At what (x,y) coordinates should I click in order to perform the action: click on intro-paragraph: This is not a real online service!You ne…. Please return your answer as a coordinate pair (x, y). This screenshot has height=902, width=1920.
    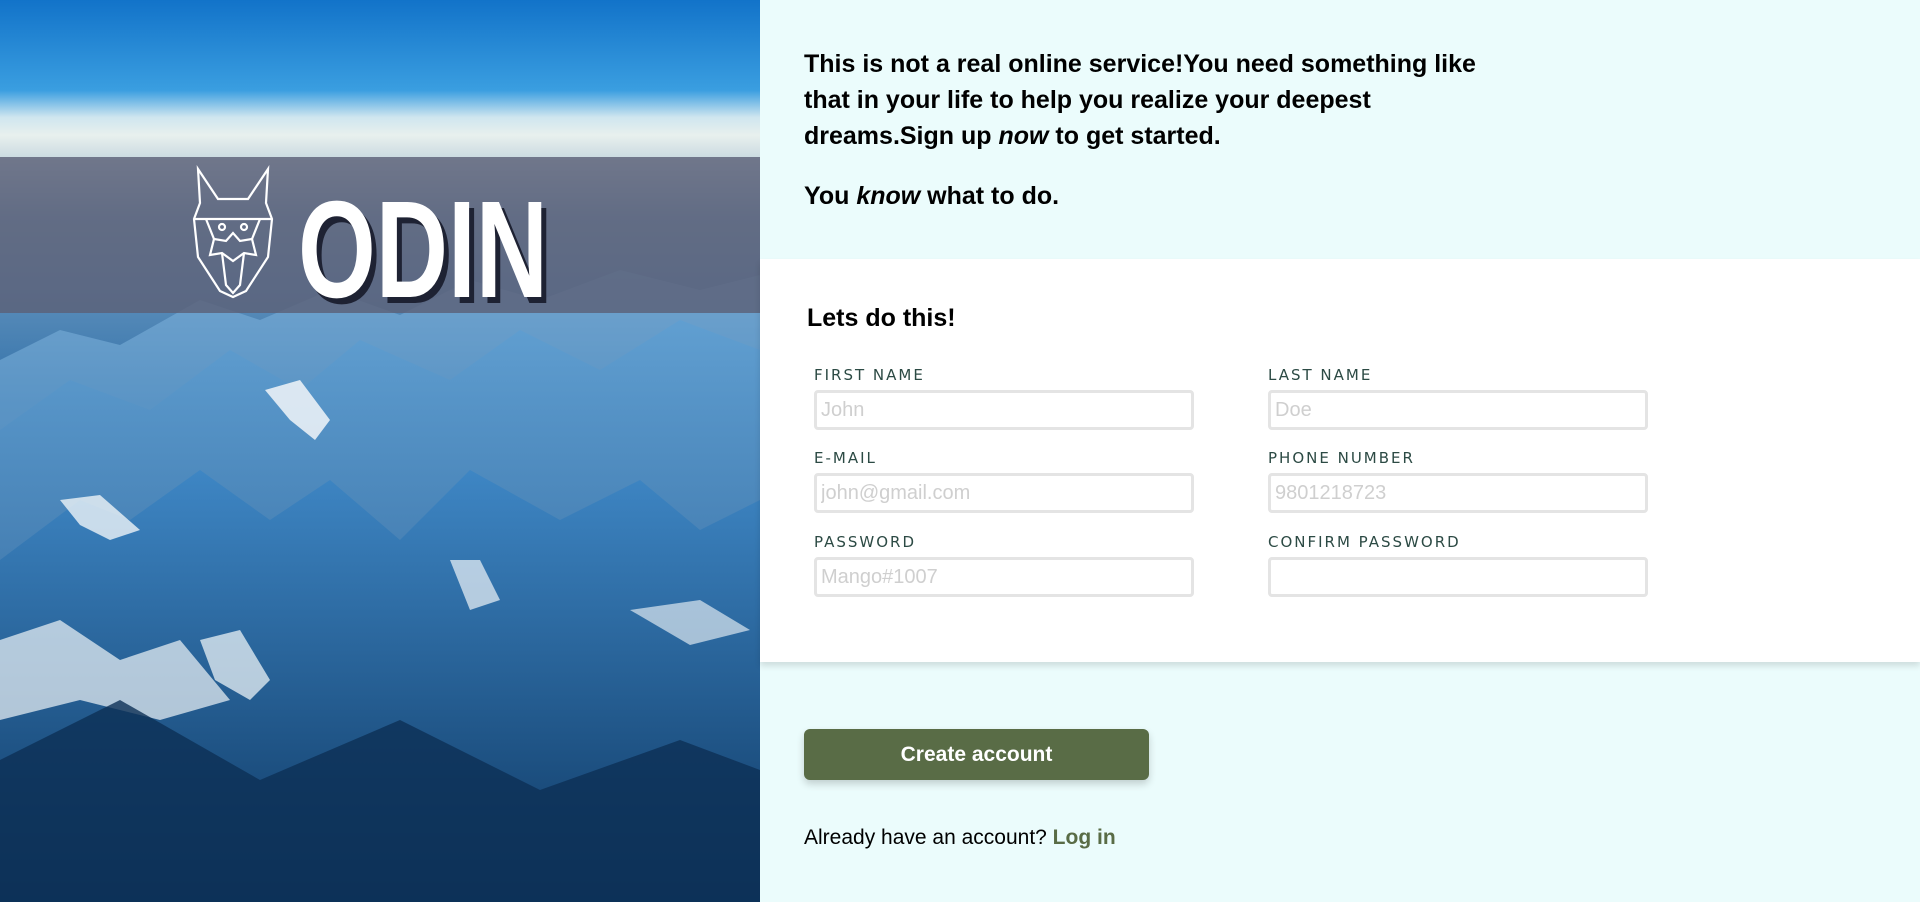
    Looking at the image, I should click on (1140, 100).